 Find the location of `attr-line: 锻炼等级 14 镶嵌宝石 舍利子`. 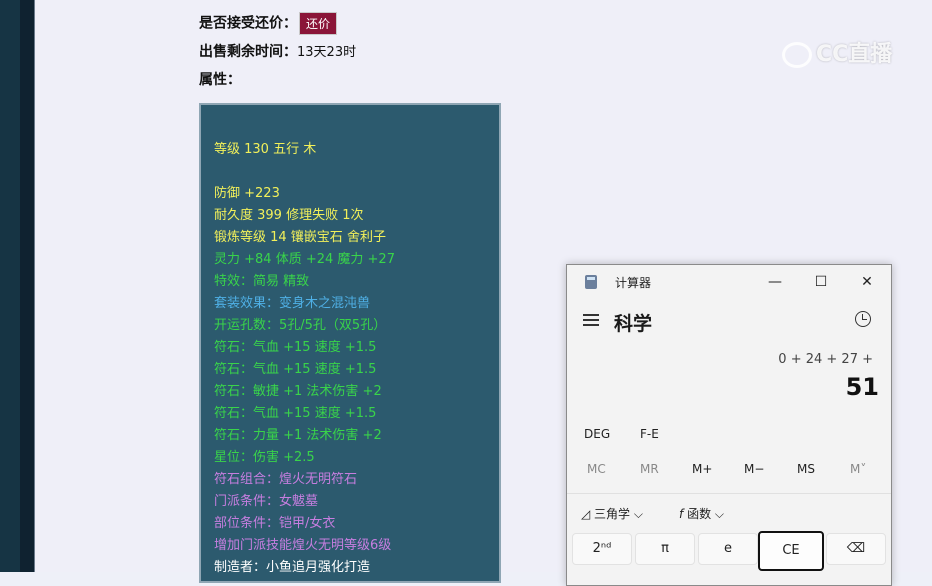

attr-line: 锻炼等级 14 镶嵌宝石 舍利子 is located at coordinates (300, 237).